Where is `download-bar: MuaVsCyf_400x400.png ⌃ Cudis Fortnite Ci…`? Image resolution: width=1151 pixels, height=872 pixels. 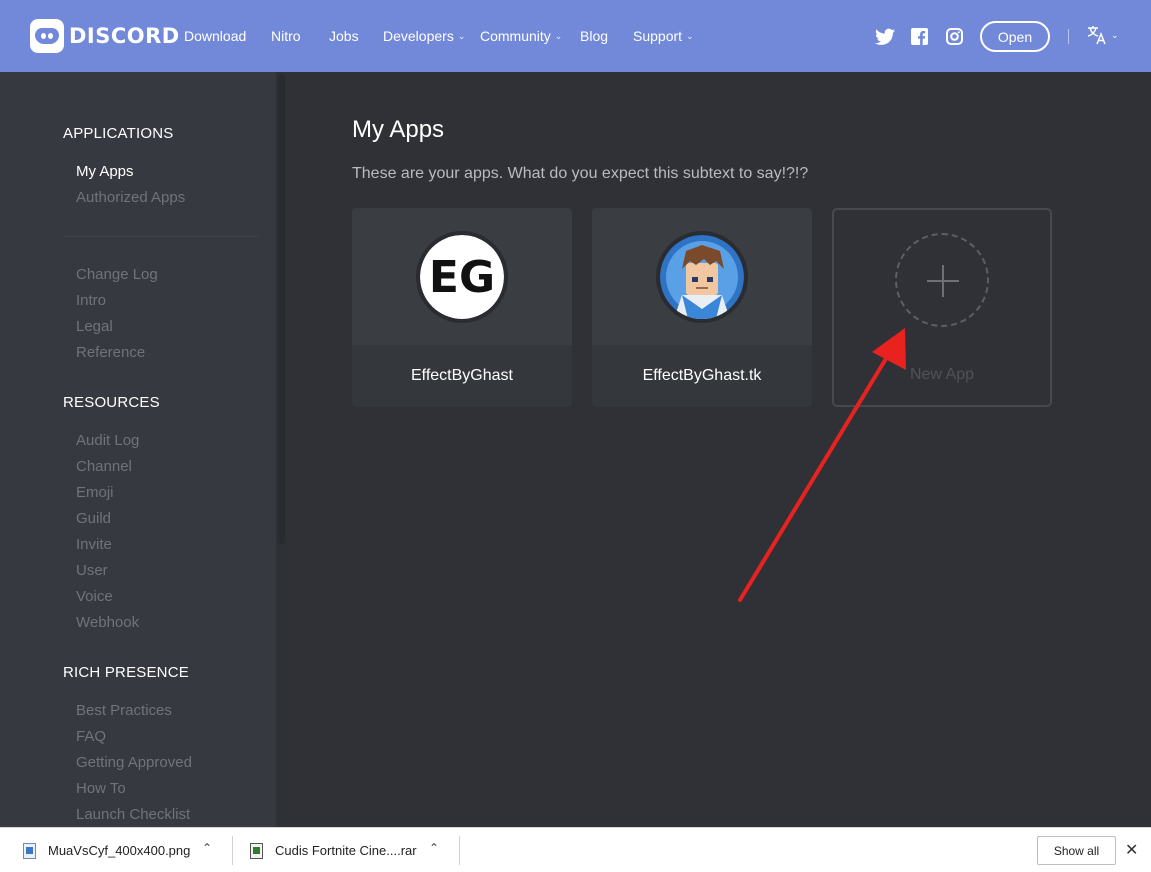
download-bar: MuaVsCyf_400x400.png ⌃ Cudis Fortnite Ci… is located at coordinates (575, 849).